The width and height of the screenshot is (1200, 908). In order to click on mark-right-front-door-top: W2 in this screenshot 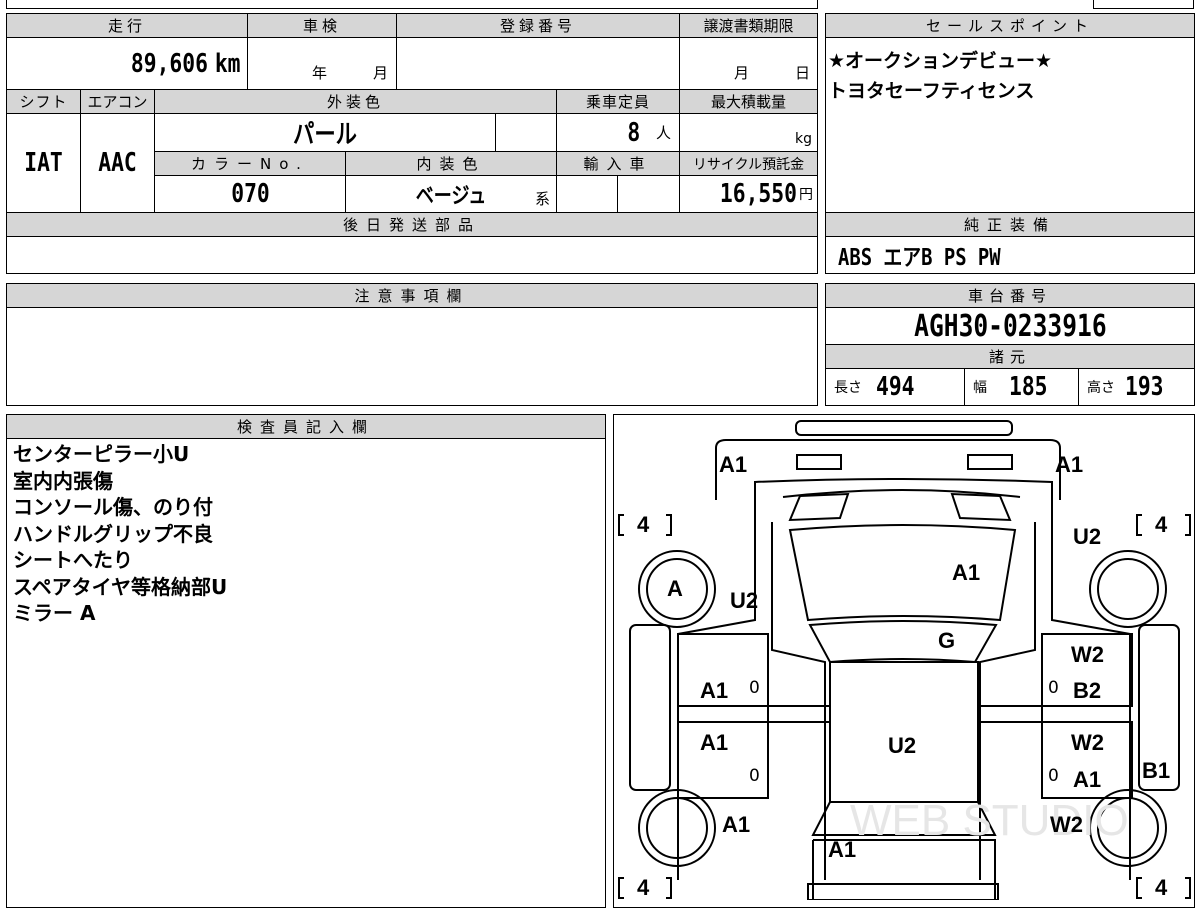, I will do `click(1087, 654)`.